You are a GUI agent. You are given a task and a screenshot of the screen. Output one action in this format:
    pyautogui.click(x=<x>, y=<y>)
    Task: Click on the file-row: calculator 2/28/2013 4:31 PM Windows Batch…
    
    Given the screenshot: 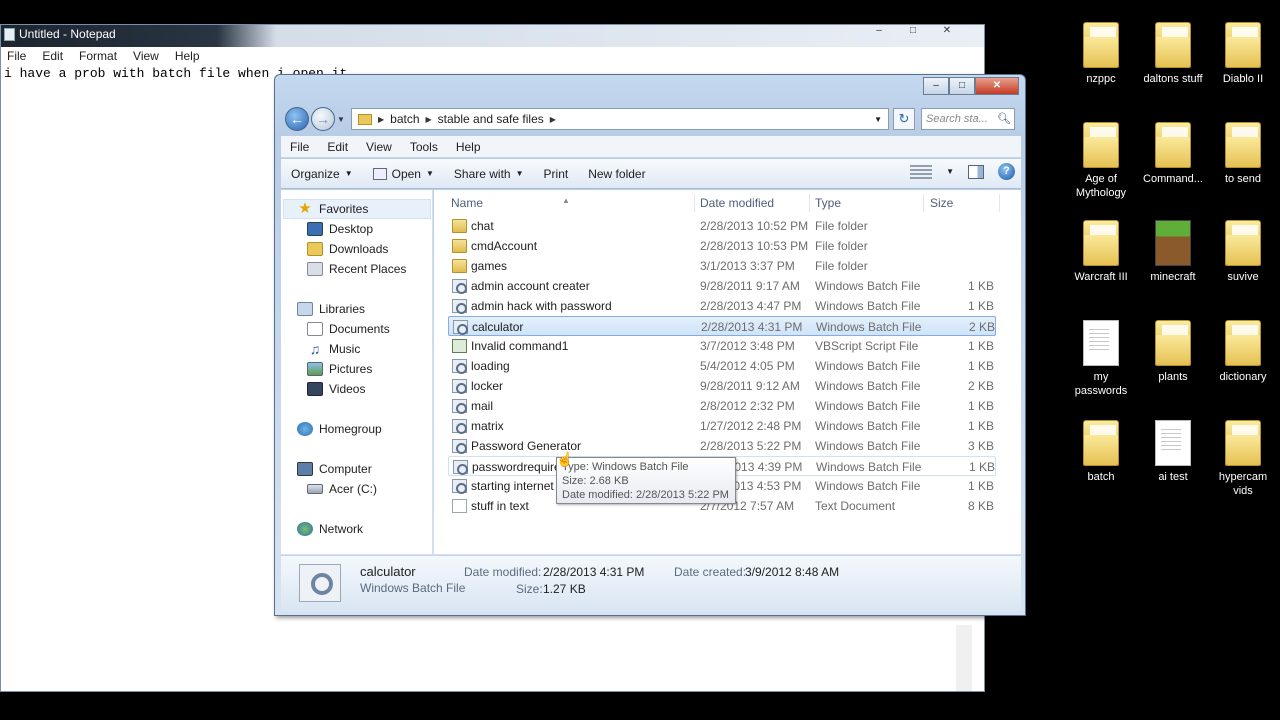 What is the action you would take?
    pyautogui.click(x=722, y=326)
    